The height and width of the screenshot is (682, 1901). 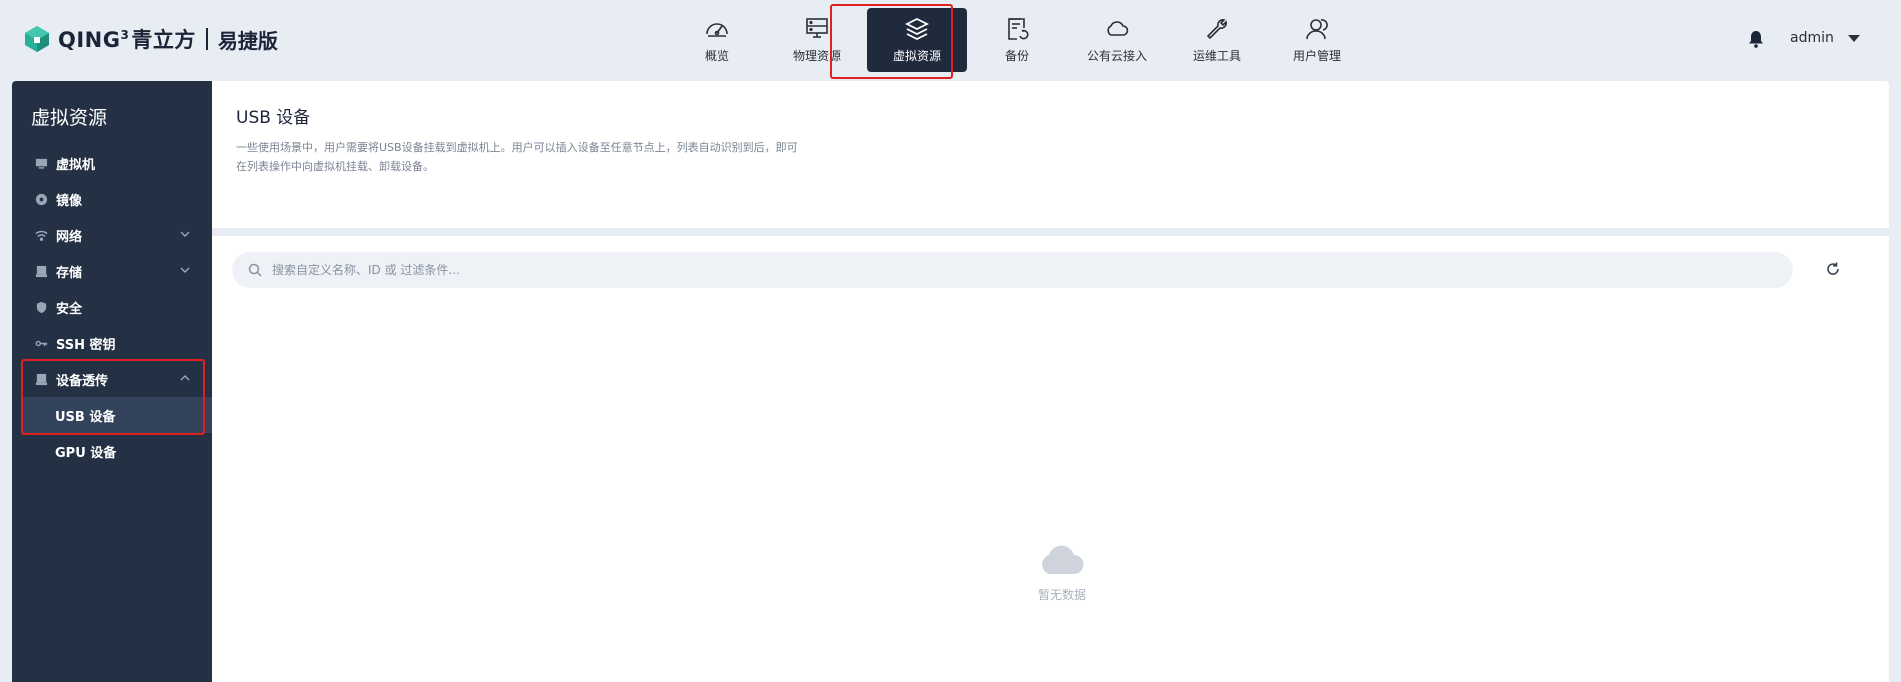 I want to click on nav-user-management: 用户管理, so click(x=1317, y=40).